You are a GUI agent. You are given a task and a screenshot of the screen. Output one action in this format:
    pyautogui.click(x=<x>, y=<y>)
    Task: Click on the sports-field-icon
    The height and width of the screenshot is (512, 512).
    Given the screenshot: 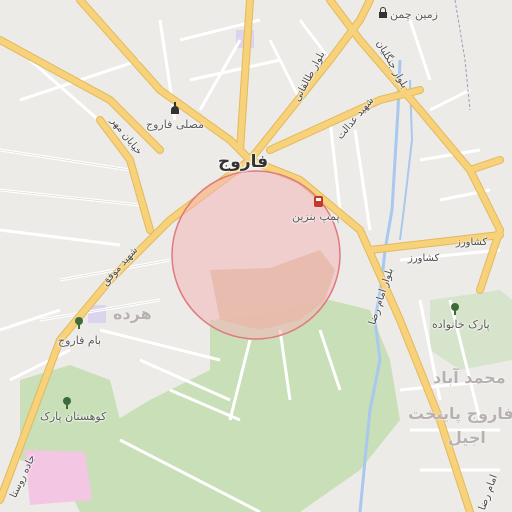 What is the action you would take?
    pyautogui.click(x=383, y=13)
    